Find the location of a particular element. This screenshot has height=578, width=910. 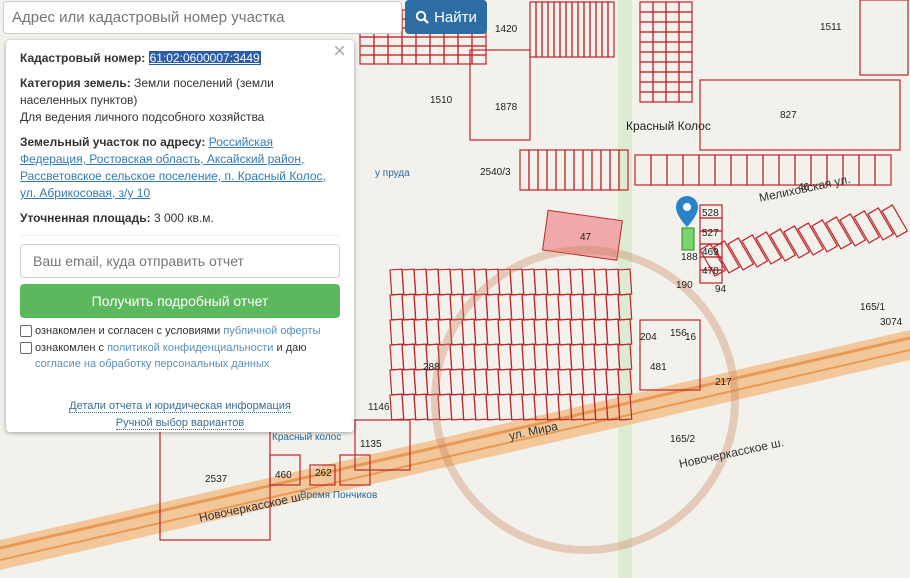

map-label: у пруда is located at coordinates (392, 173).